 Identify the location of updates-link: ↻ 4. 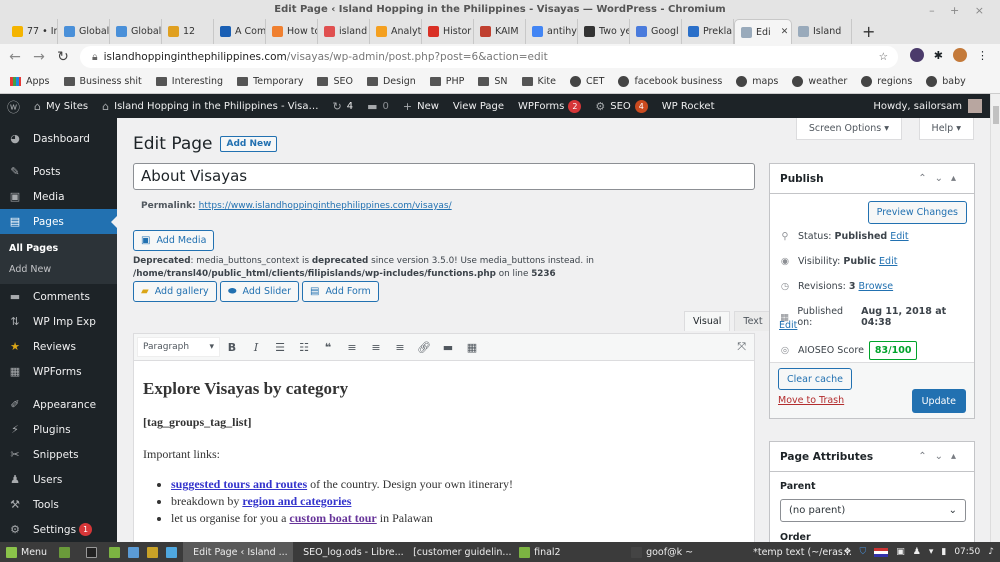
(343, 106).